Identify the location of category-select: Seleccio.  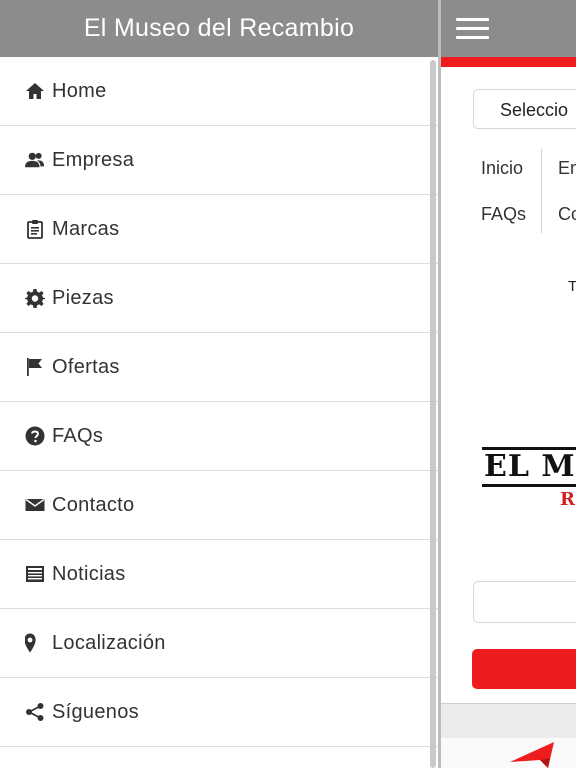
(524, 109).